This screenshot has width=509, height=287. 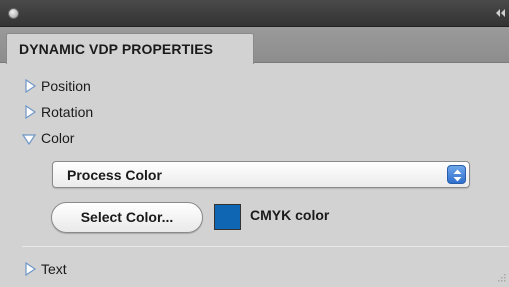 What do you see at coordinates (227, 217) in the screenshot?
I see `color-swatch` at bounding box center [227, 217].